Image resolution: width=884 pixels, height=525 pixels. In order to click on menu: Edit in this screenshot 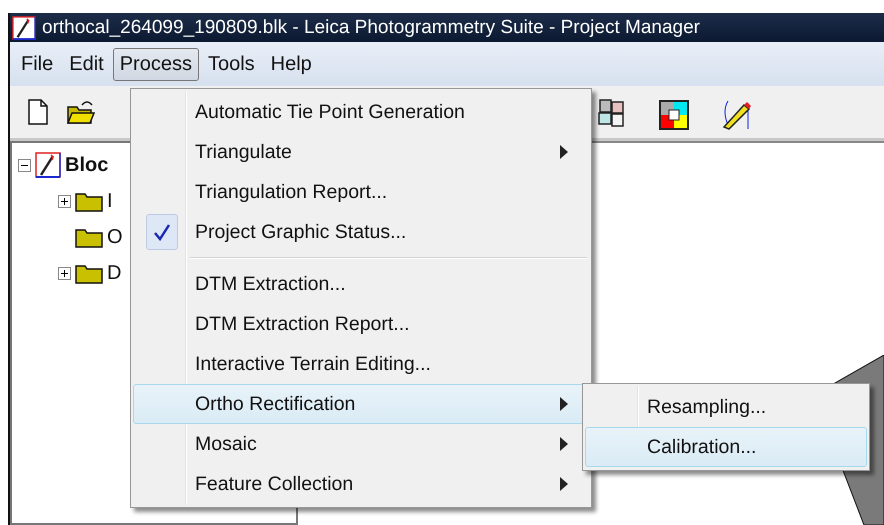, I will do `click(86, 64)`.